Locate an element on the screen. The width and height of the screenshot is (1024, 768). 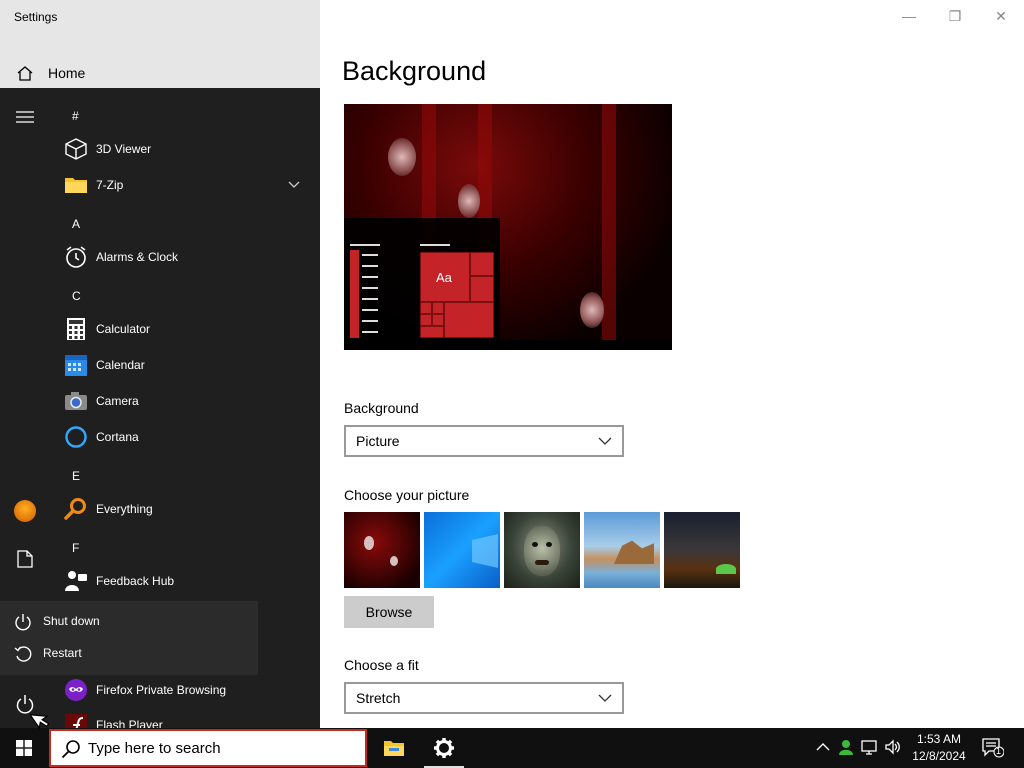
app-label: Feedback Hub is located at coordinates (135, 581).